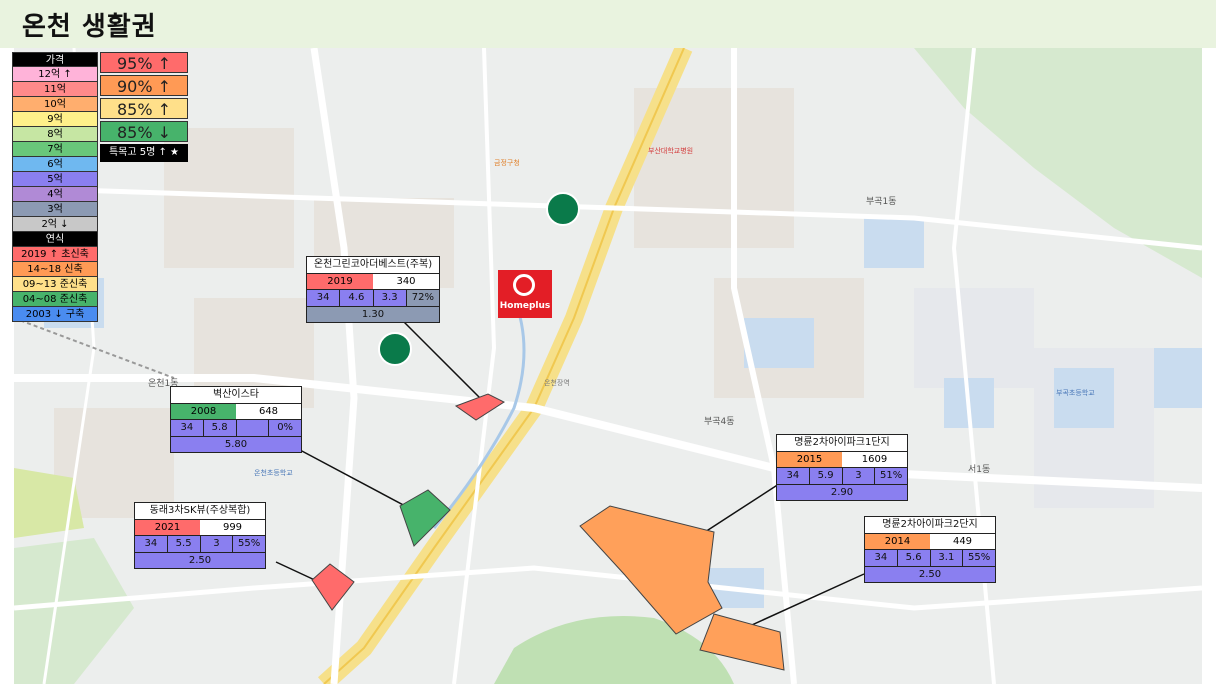  I want to click on price-legend-item: 7억, so click(55, 149).